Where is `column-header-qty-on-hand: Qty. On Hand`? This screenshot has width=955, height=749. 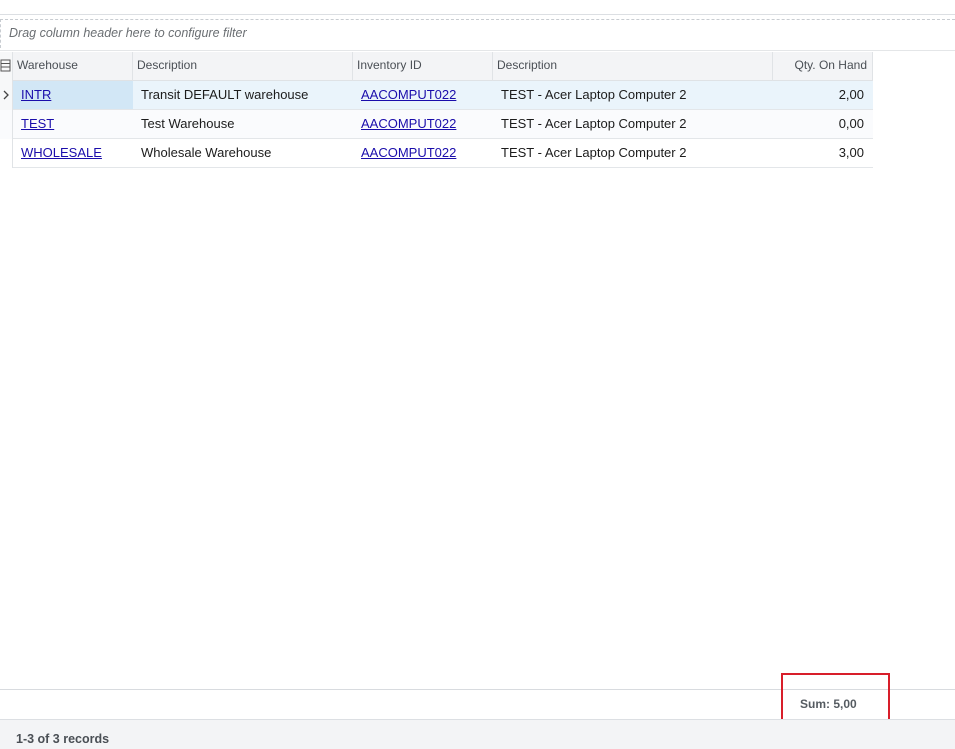
column-header-qty-on-hand: Qty. On Hand is located at coordinates (823, 66).